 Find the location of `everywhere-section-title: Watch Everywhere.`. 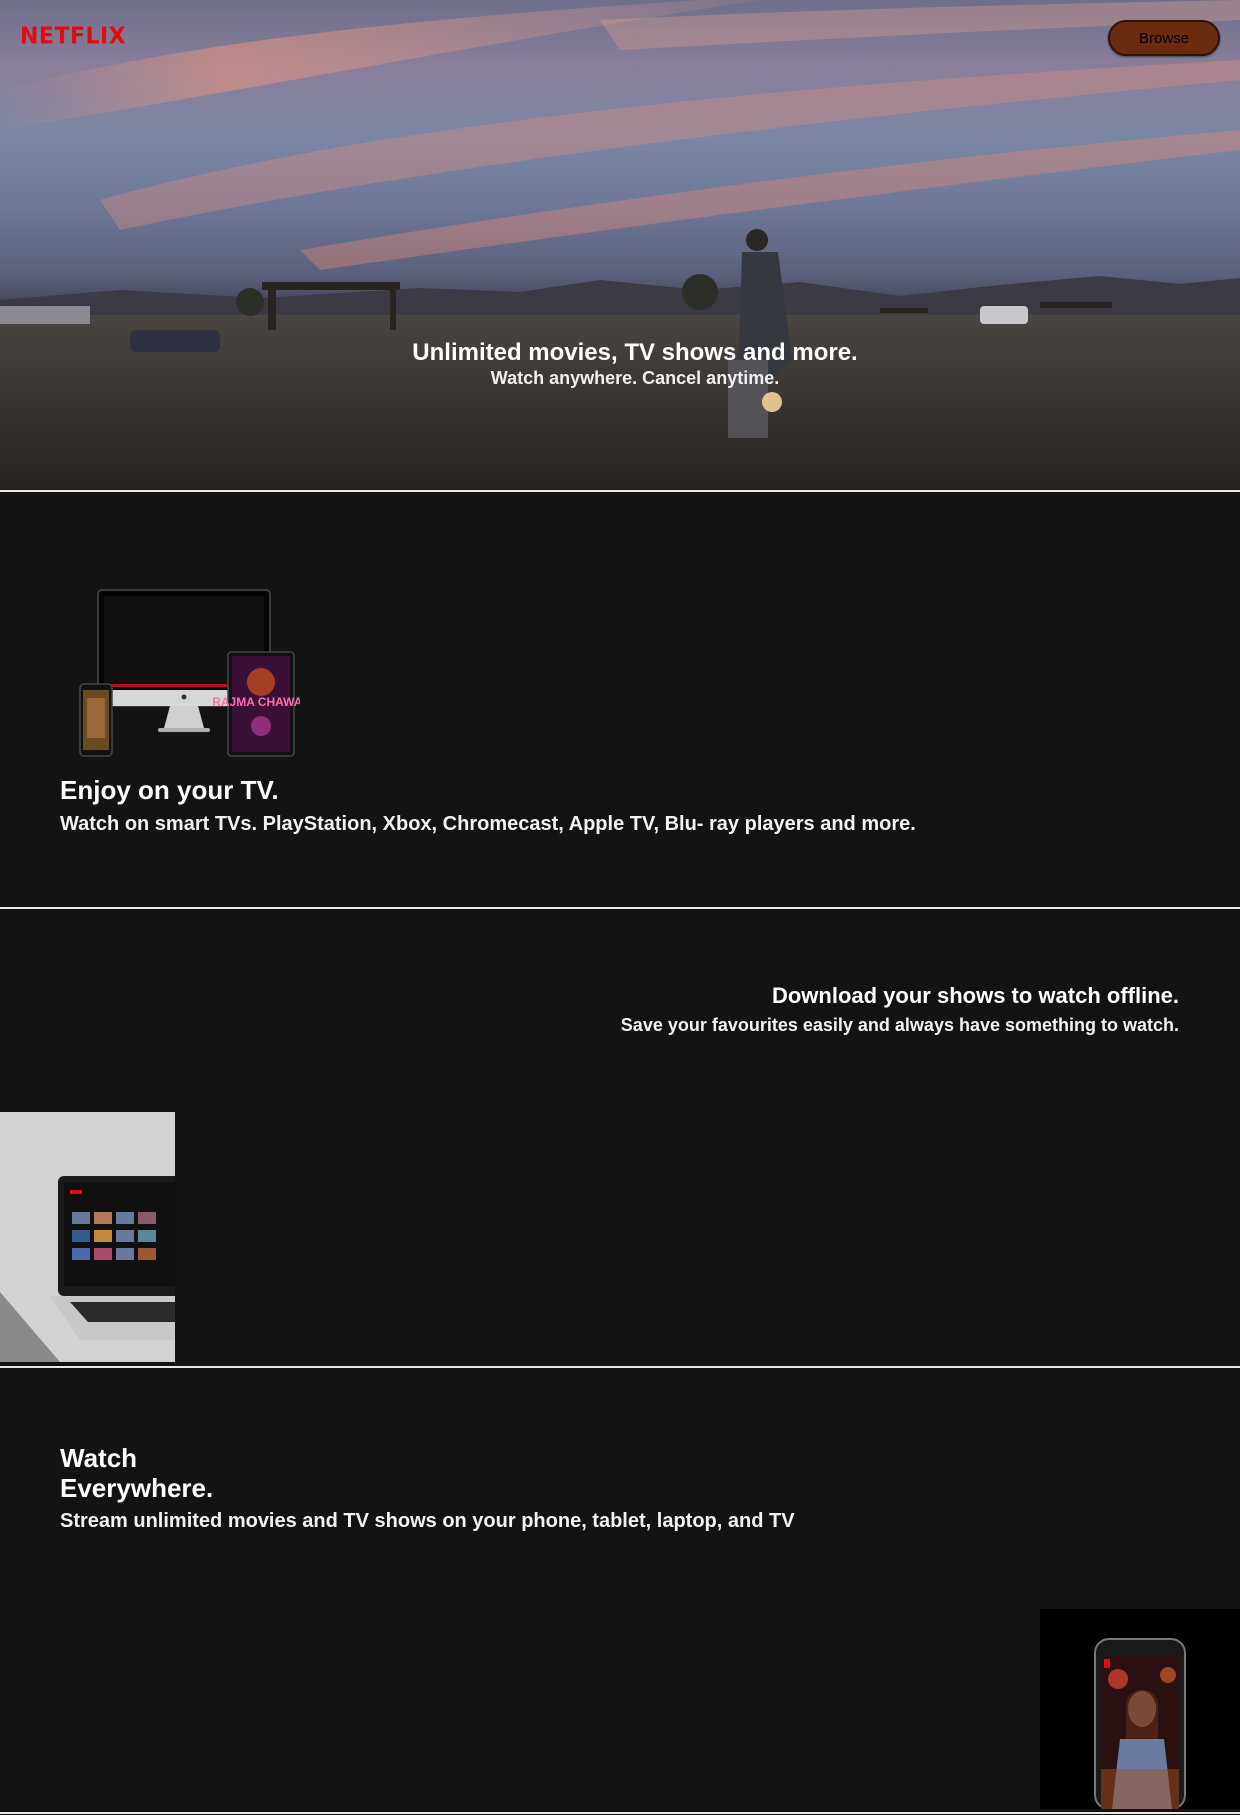

everywhere-section-title: Watch Everywhere. is located at coordinates (136, 1473).